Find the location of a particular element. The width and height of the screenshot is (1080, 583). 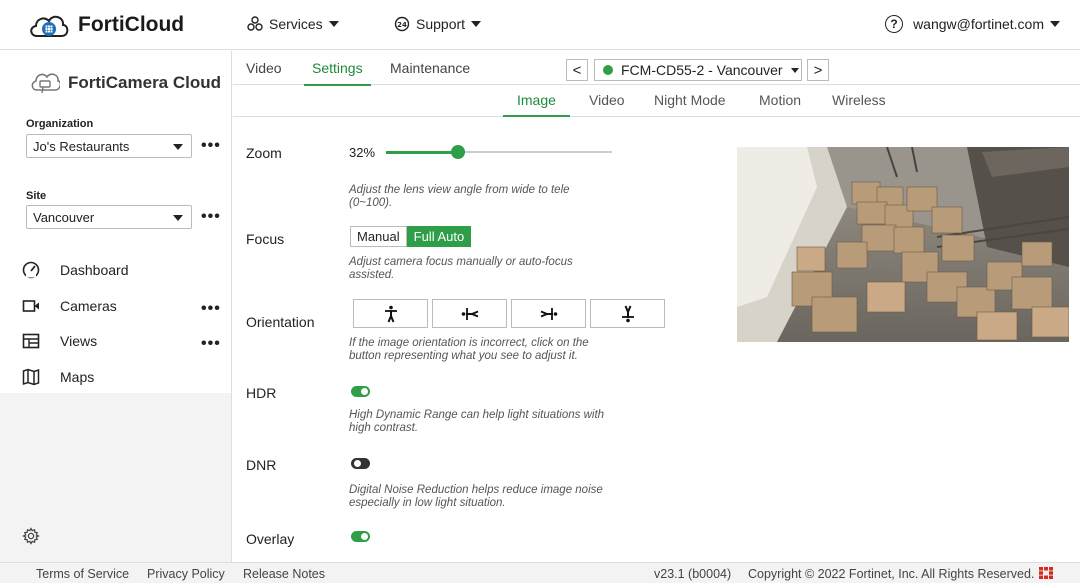

site-select: Vancouver is located at coordinates (109, 217).